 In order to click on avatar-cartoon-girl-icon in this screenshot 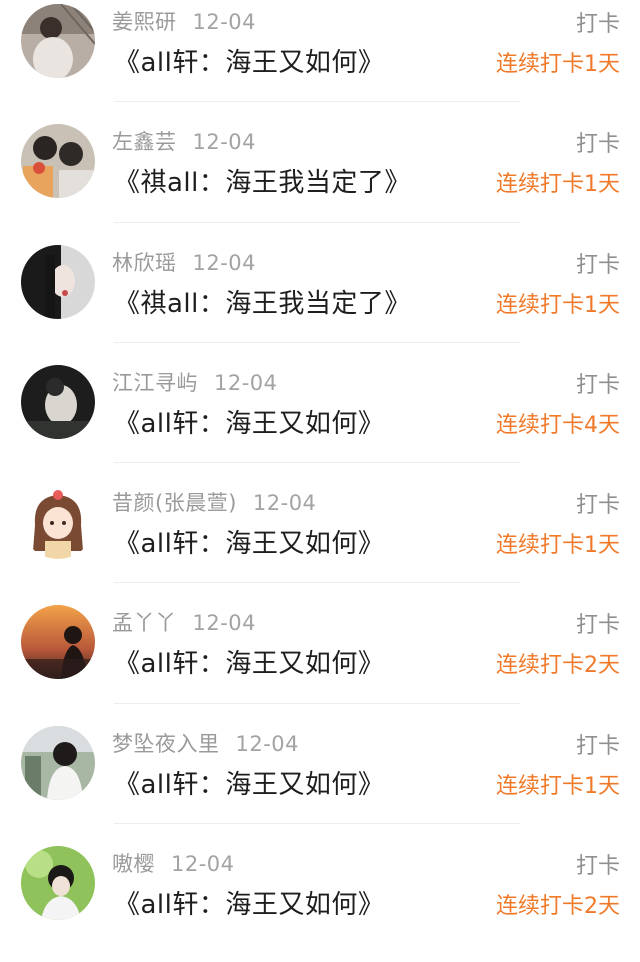, I will do `click(58, 522)`.